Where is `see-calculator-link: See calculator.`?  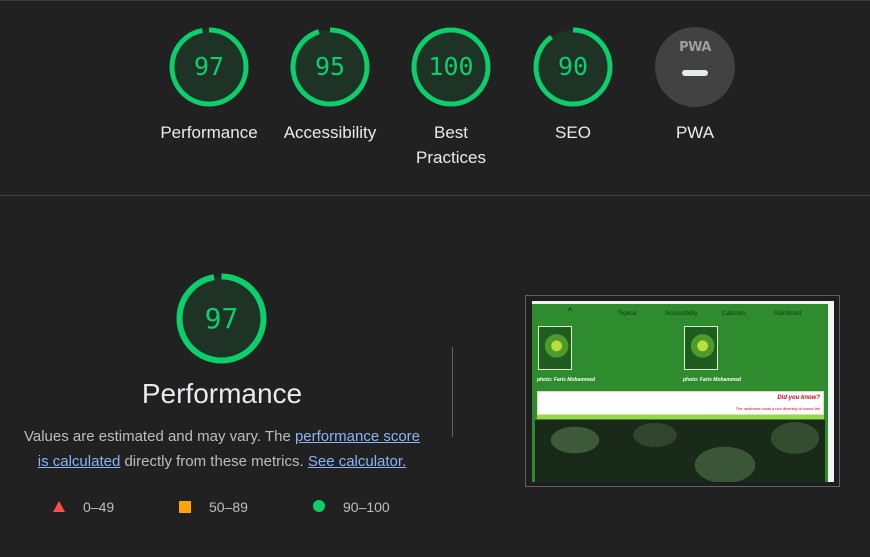 see-calculator-link: See calculator. is located at coordinates (357, 461).